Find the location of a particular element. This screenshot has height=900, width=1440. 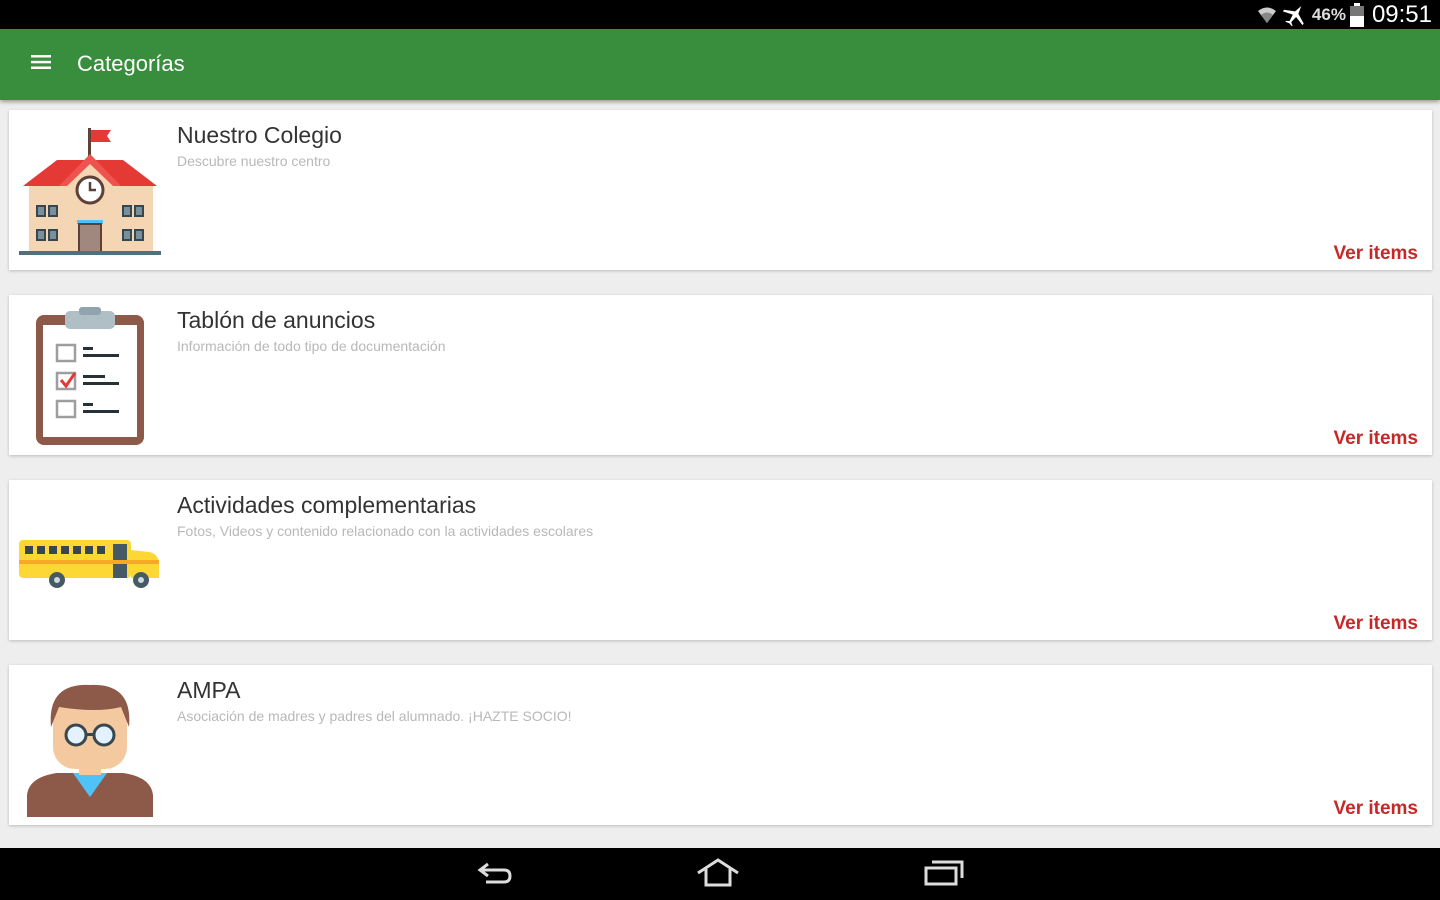

recent-apps-icon is located at coordinates (944, 875).